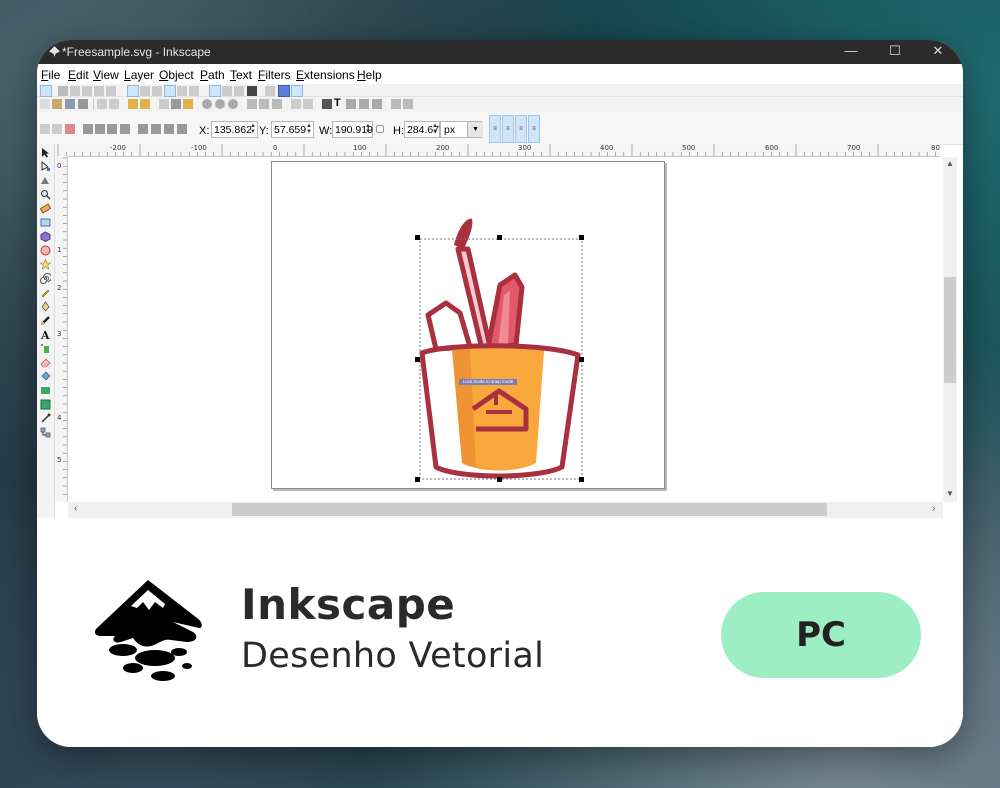 The height and width of the screenshot is (788, 1000). I want to click on select-all-layers-icon, so click(57, 129).